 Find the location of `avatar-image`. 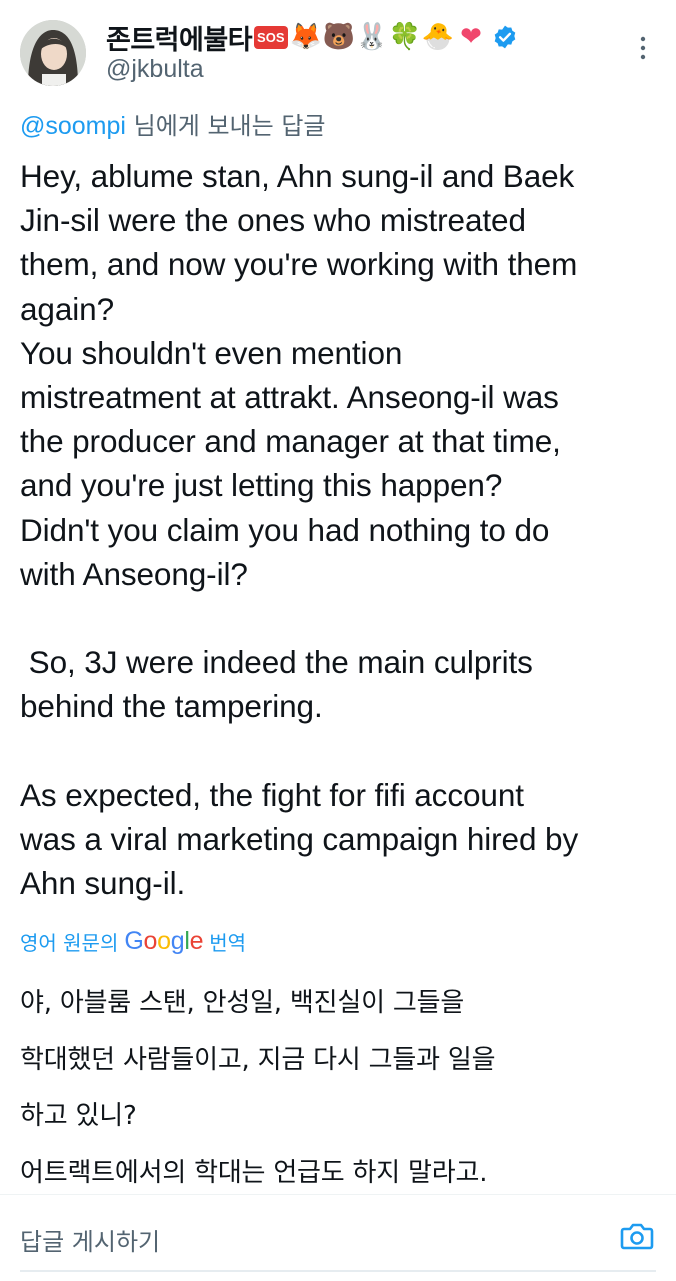

avatar-image is located at coordinates (53, 53).